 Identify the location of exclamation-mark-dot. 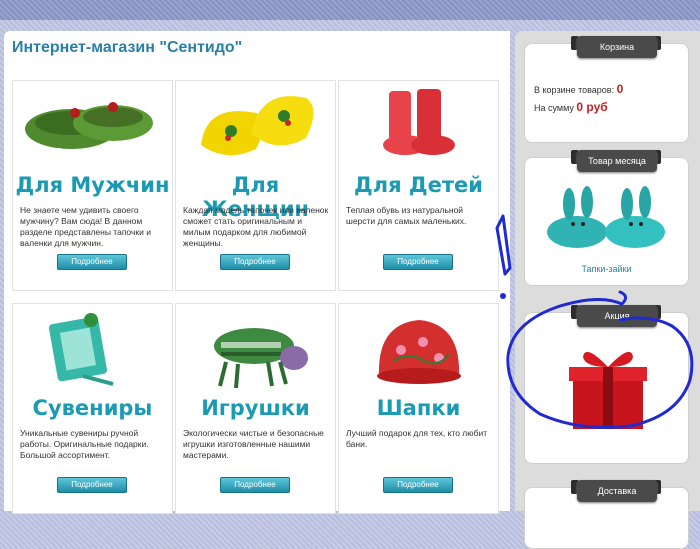
(503, 296).